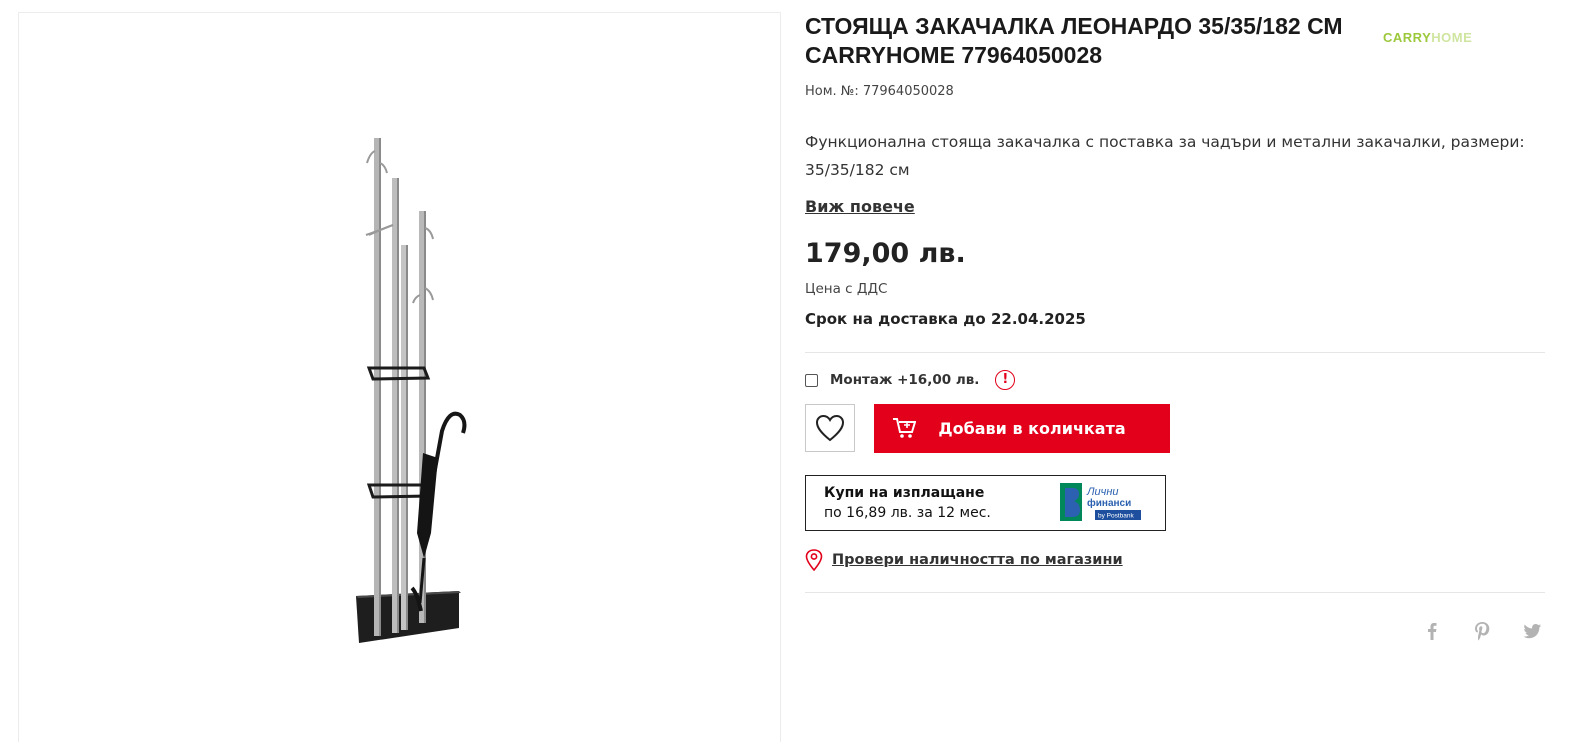  I want to click on pinterest-icon, so click(1482, 631).